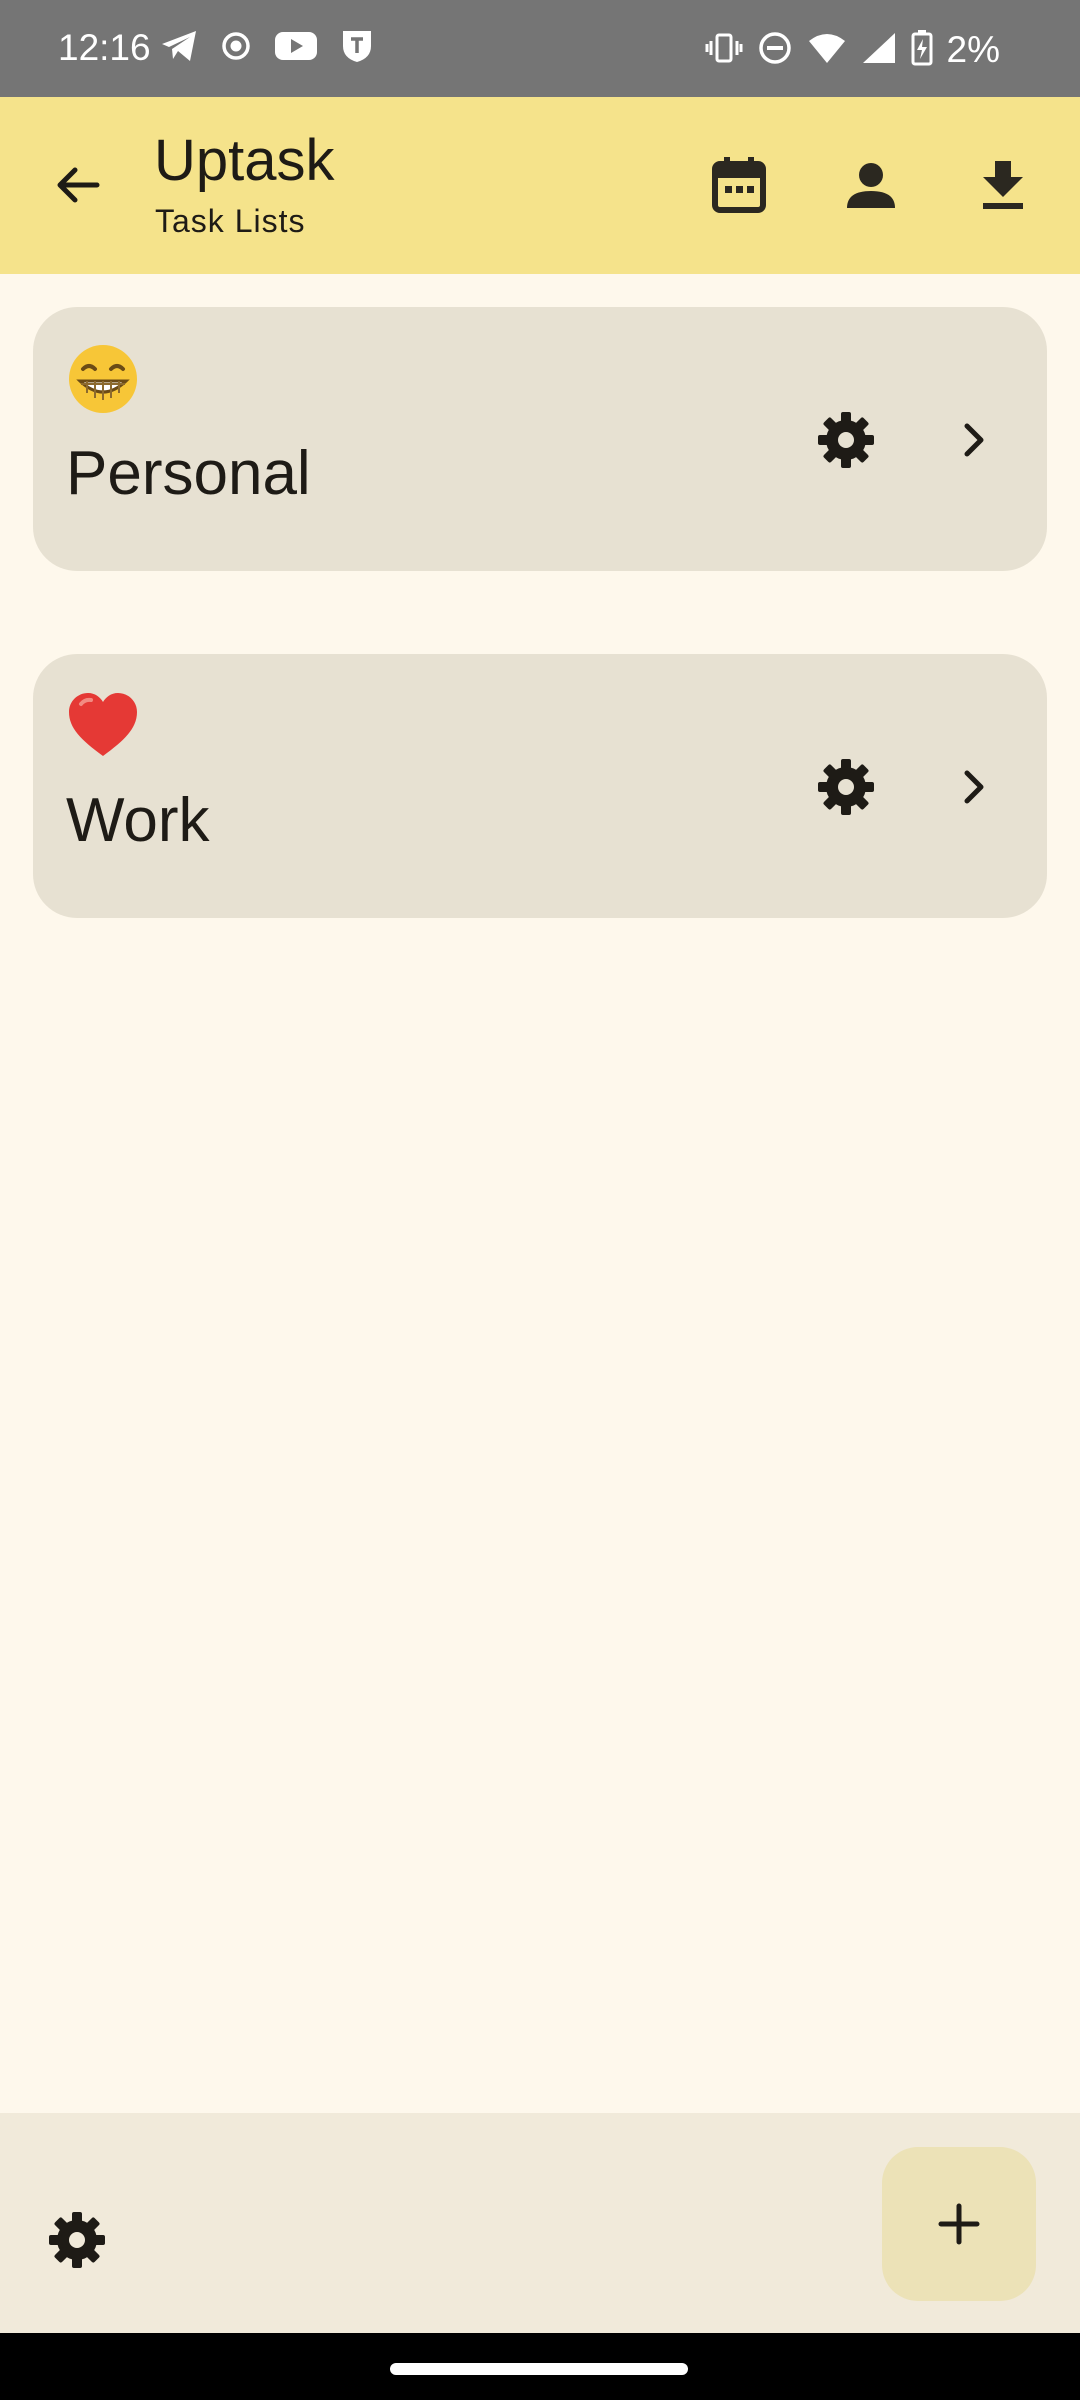  Describe the element at coordinates (724, 50) in the screenshot. I see `vibrate-icon` at that location.